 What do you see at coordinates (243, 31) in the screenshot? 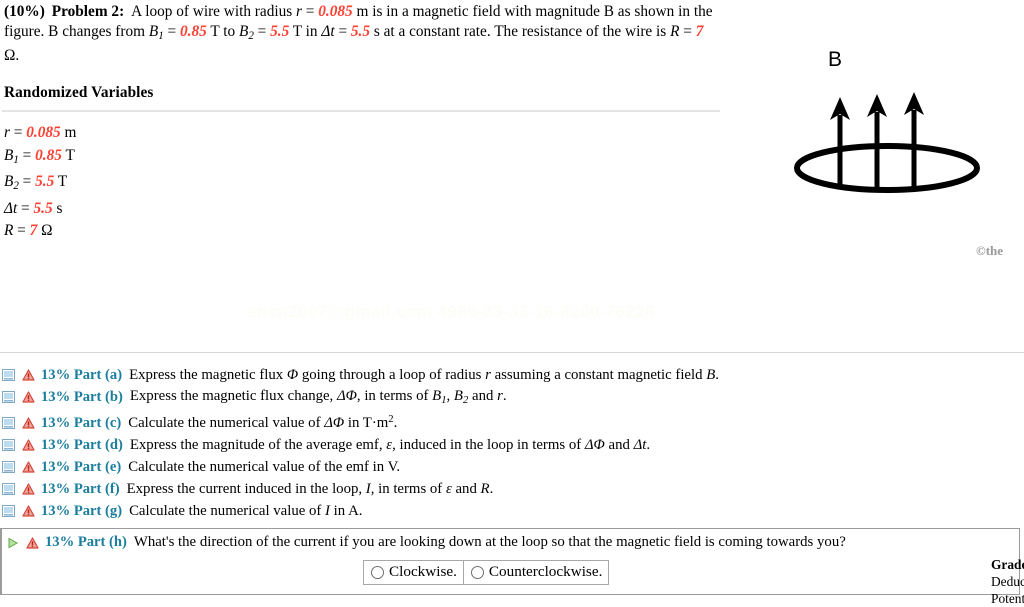
I see `symbol-b2: B` at bounding box center [243, 31].